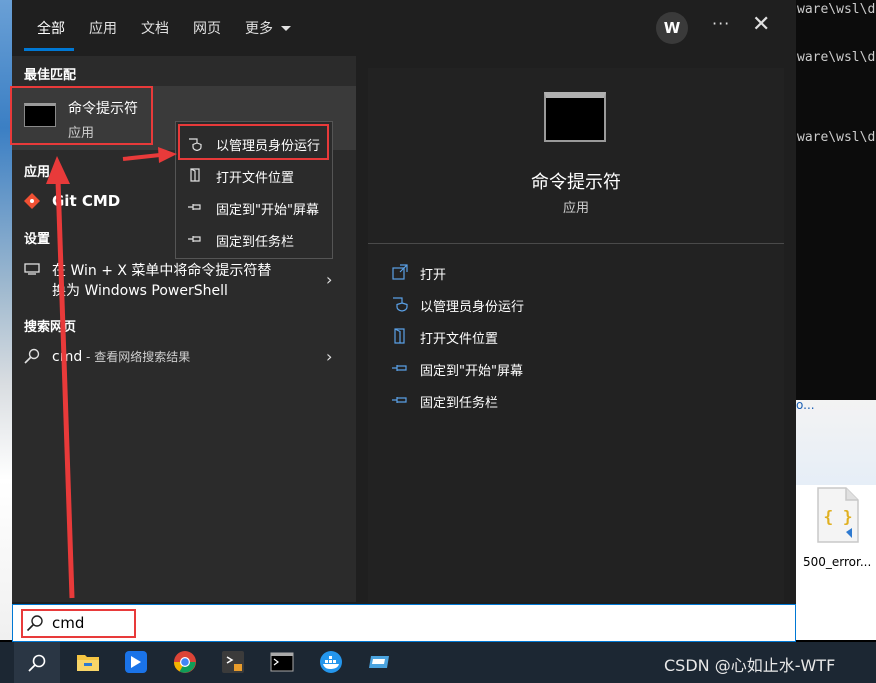 The image size is (876, 683). I want to click on section-settings: 设置, so click(37, 239).